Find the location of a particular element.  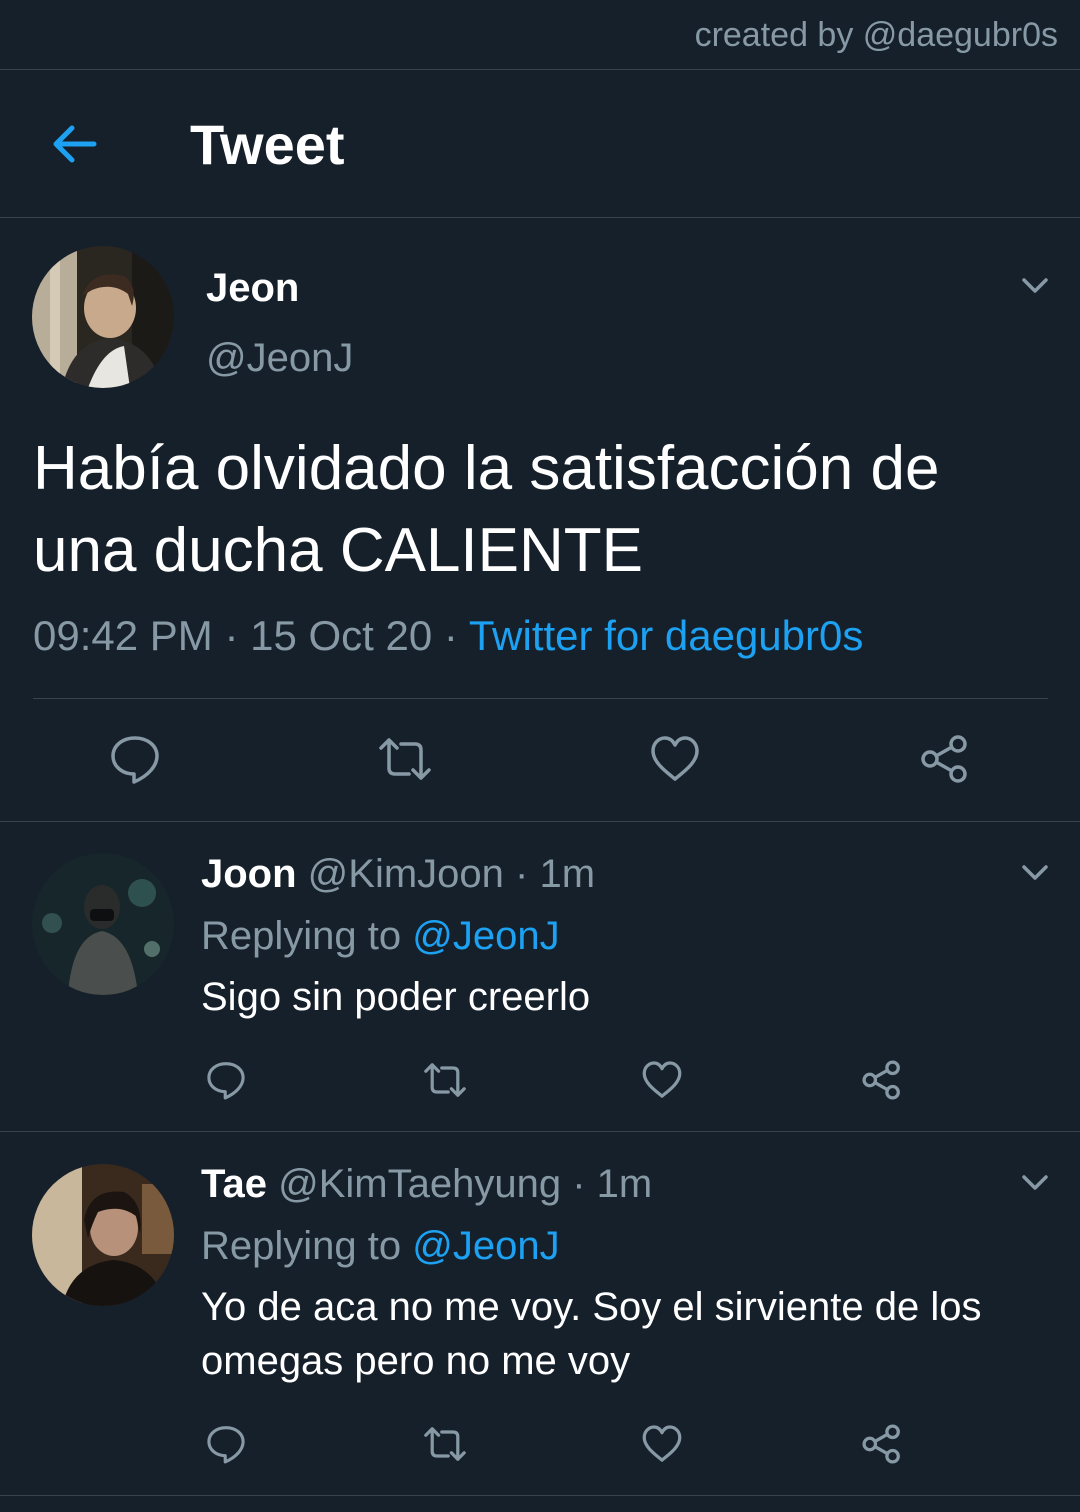

reply-author-handle: @KimTaehyung is located at coordinates (419, 1184).